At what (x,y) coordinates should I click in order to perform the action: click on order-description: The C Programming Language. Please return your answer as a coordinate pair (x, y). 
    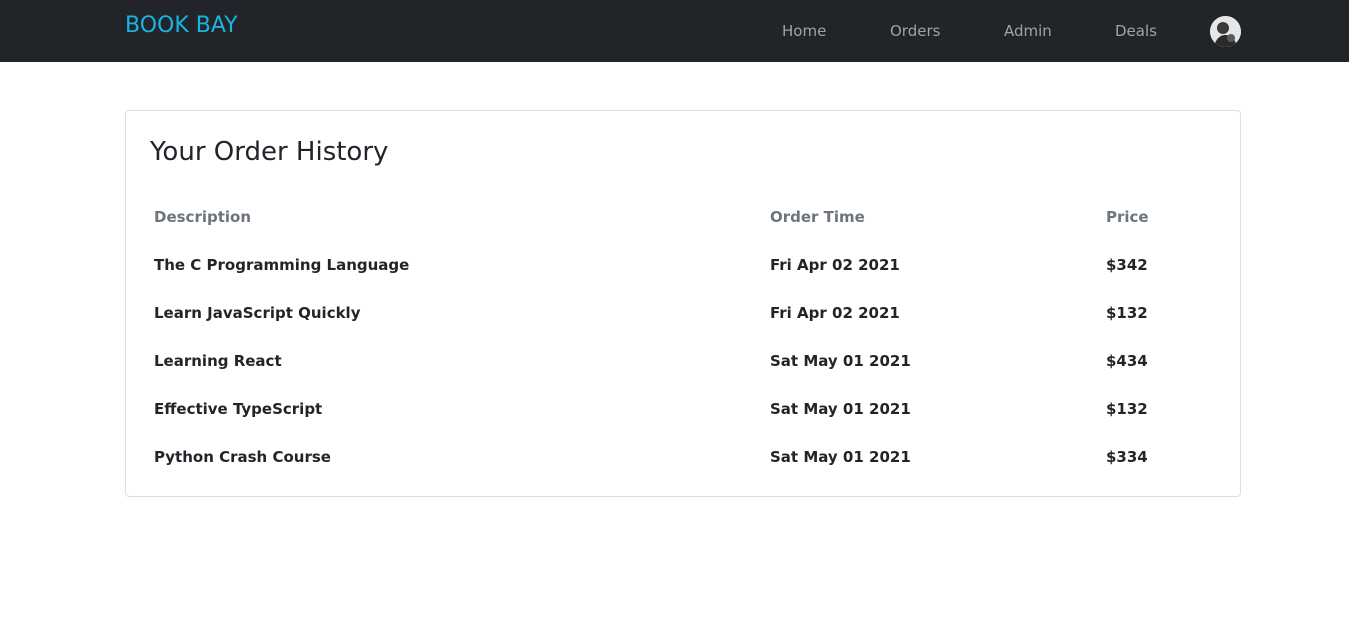
    Looking at the image, I should click on (282, 265).